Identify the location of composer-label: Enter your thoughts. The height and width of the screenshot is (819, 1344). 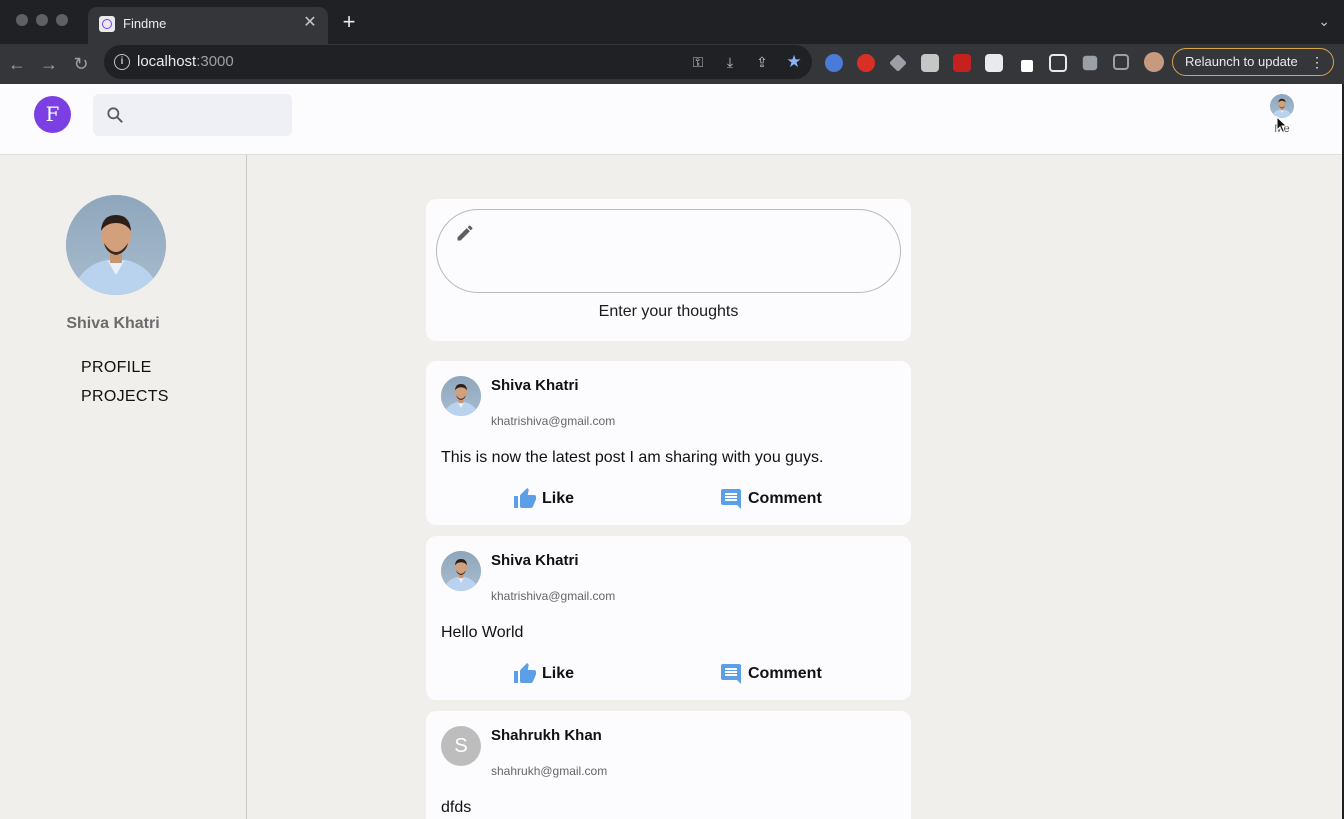
(668, 311).